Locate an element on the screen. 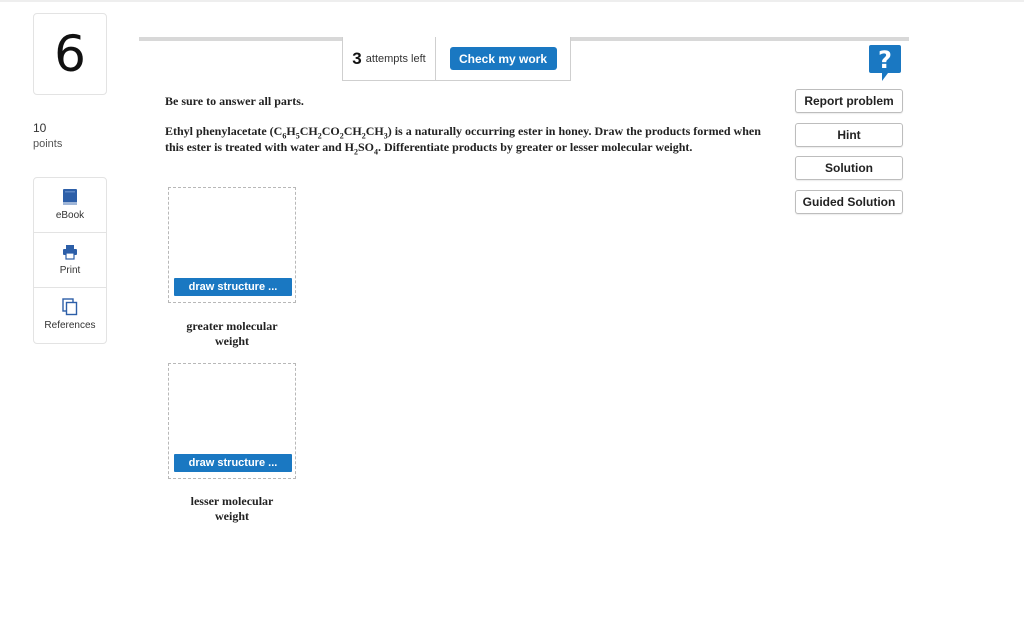  ebook-button: eBook is located at coordinates (70, 205).